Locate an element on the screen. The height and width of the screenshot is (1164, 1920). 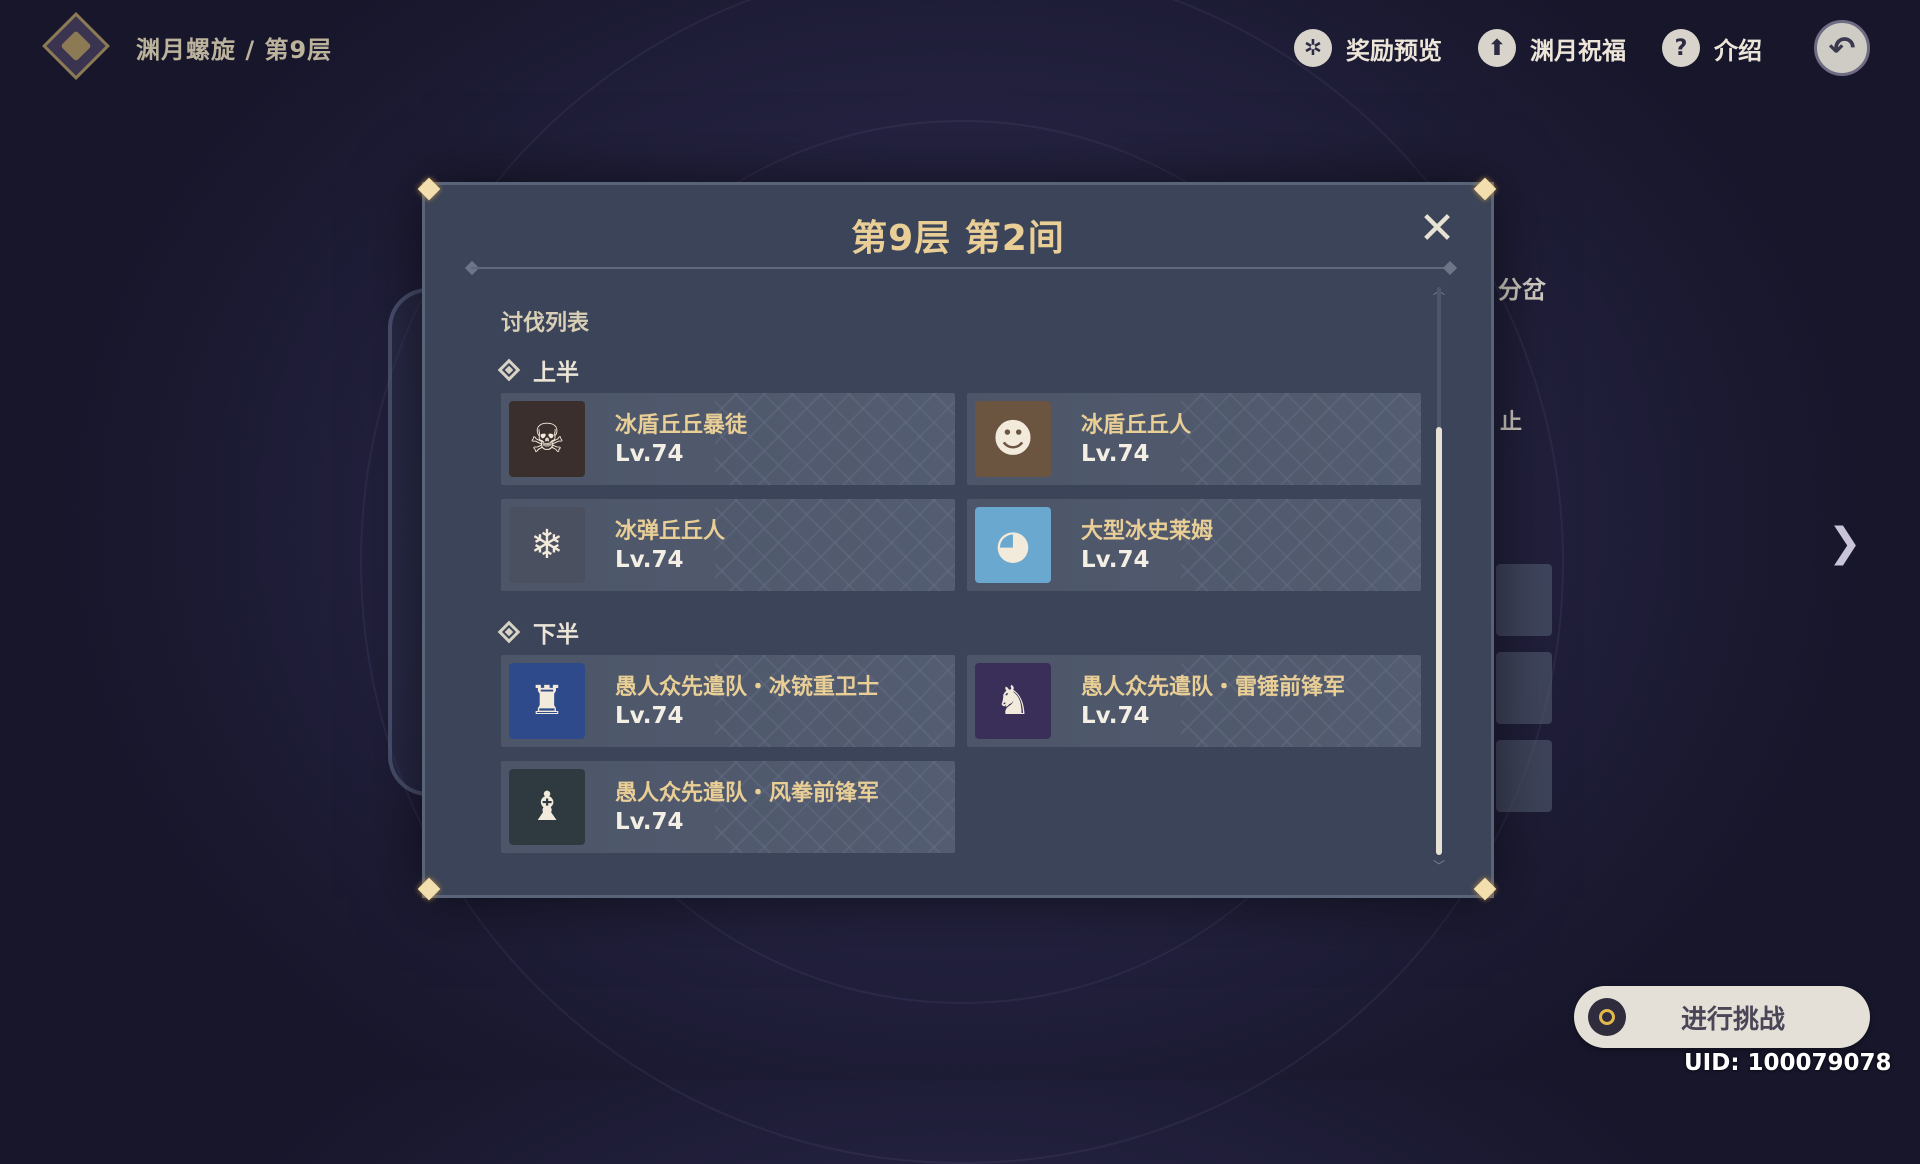
blessing-label: 渊月祝福 is located at coordinates (1578, 50).